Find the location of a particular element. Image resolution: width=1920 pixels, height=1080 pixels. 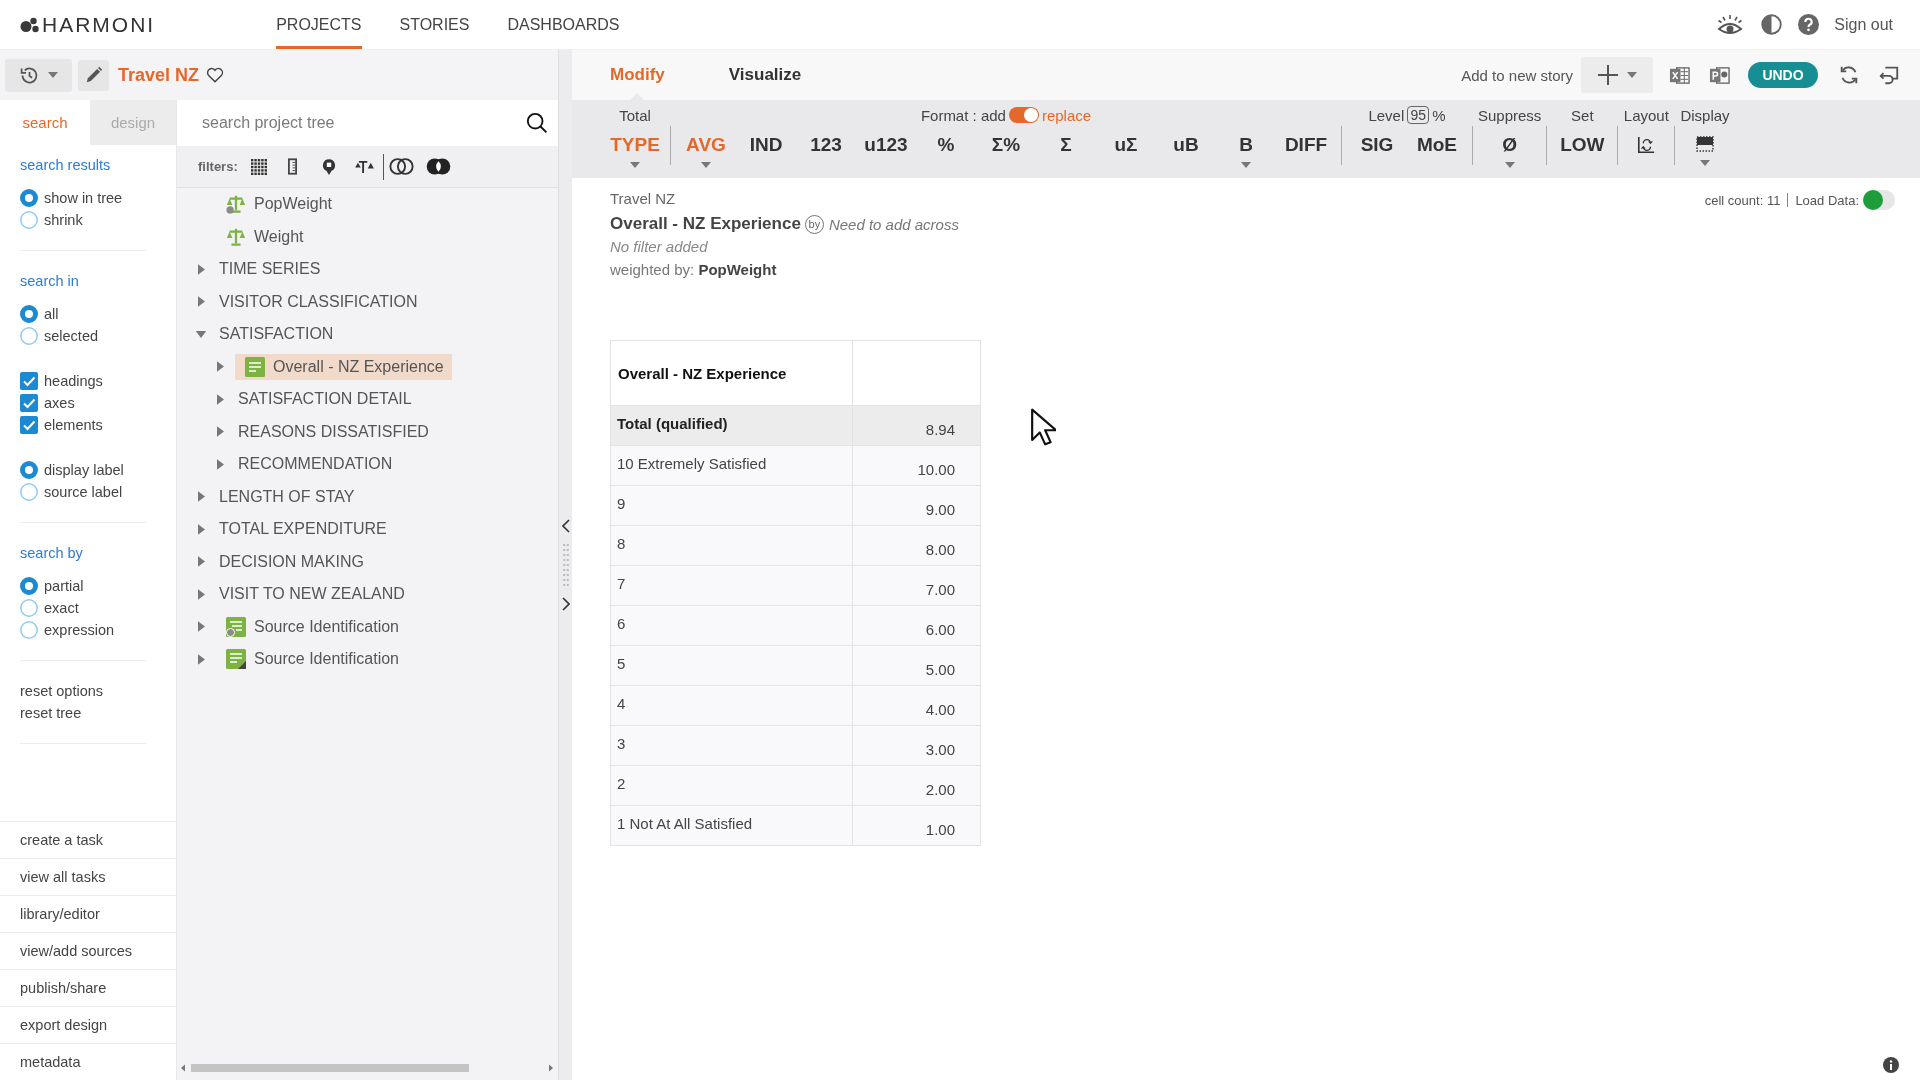

nav-tab: DASHBOARDS is located at coordinates (563, 24).